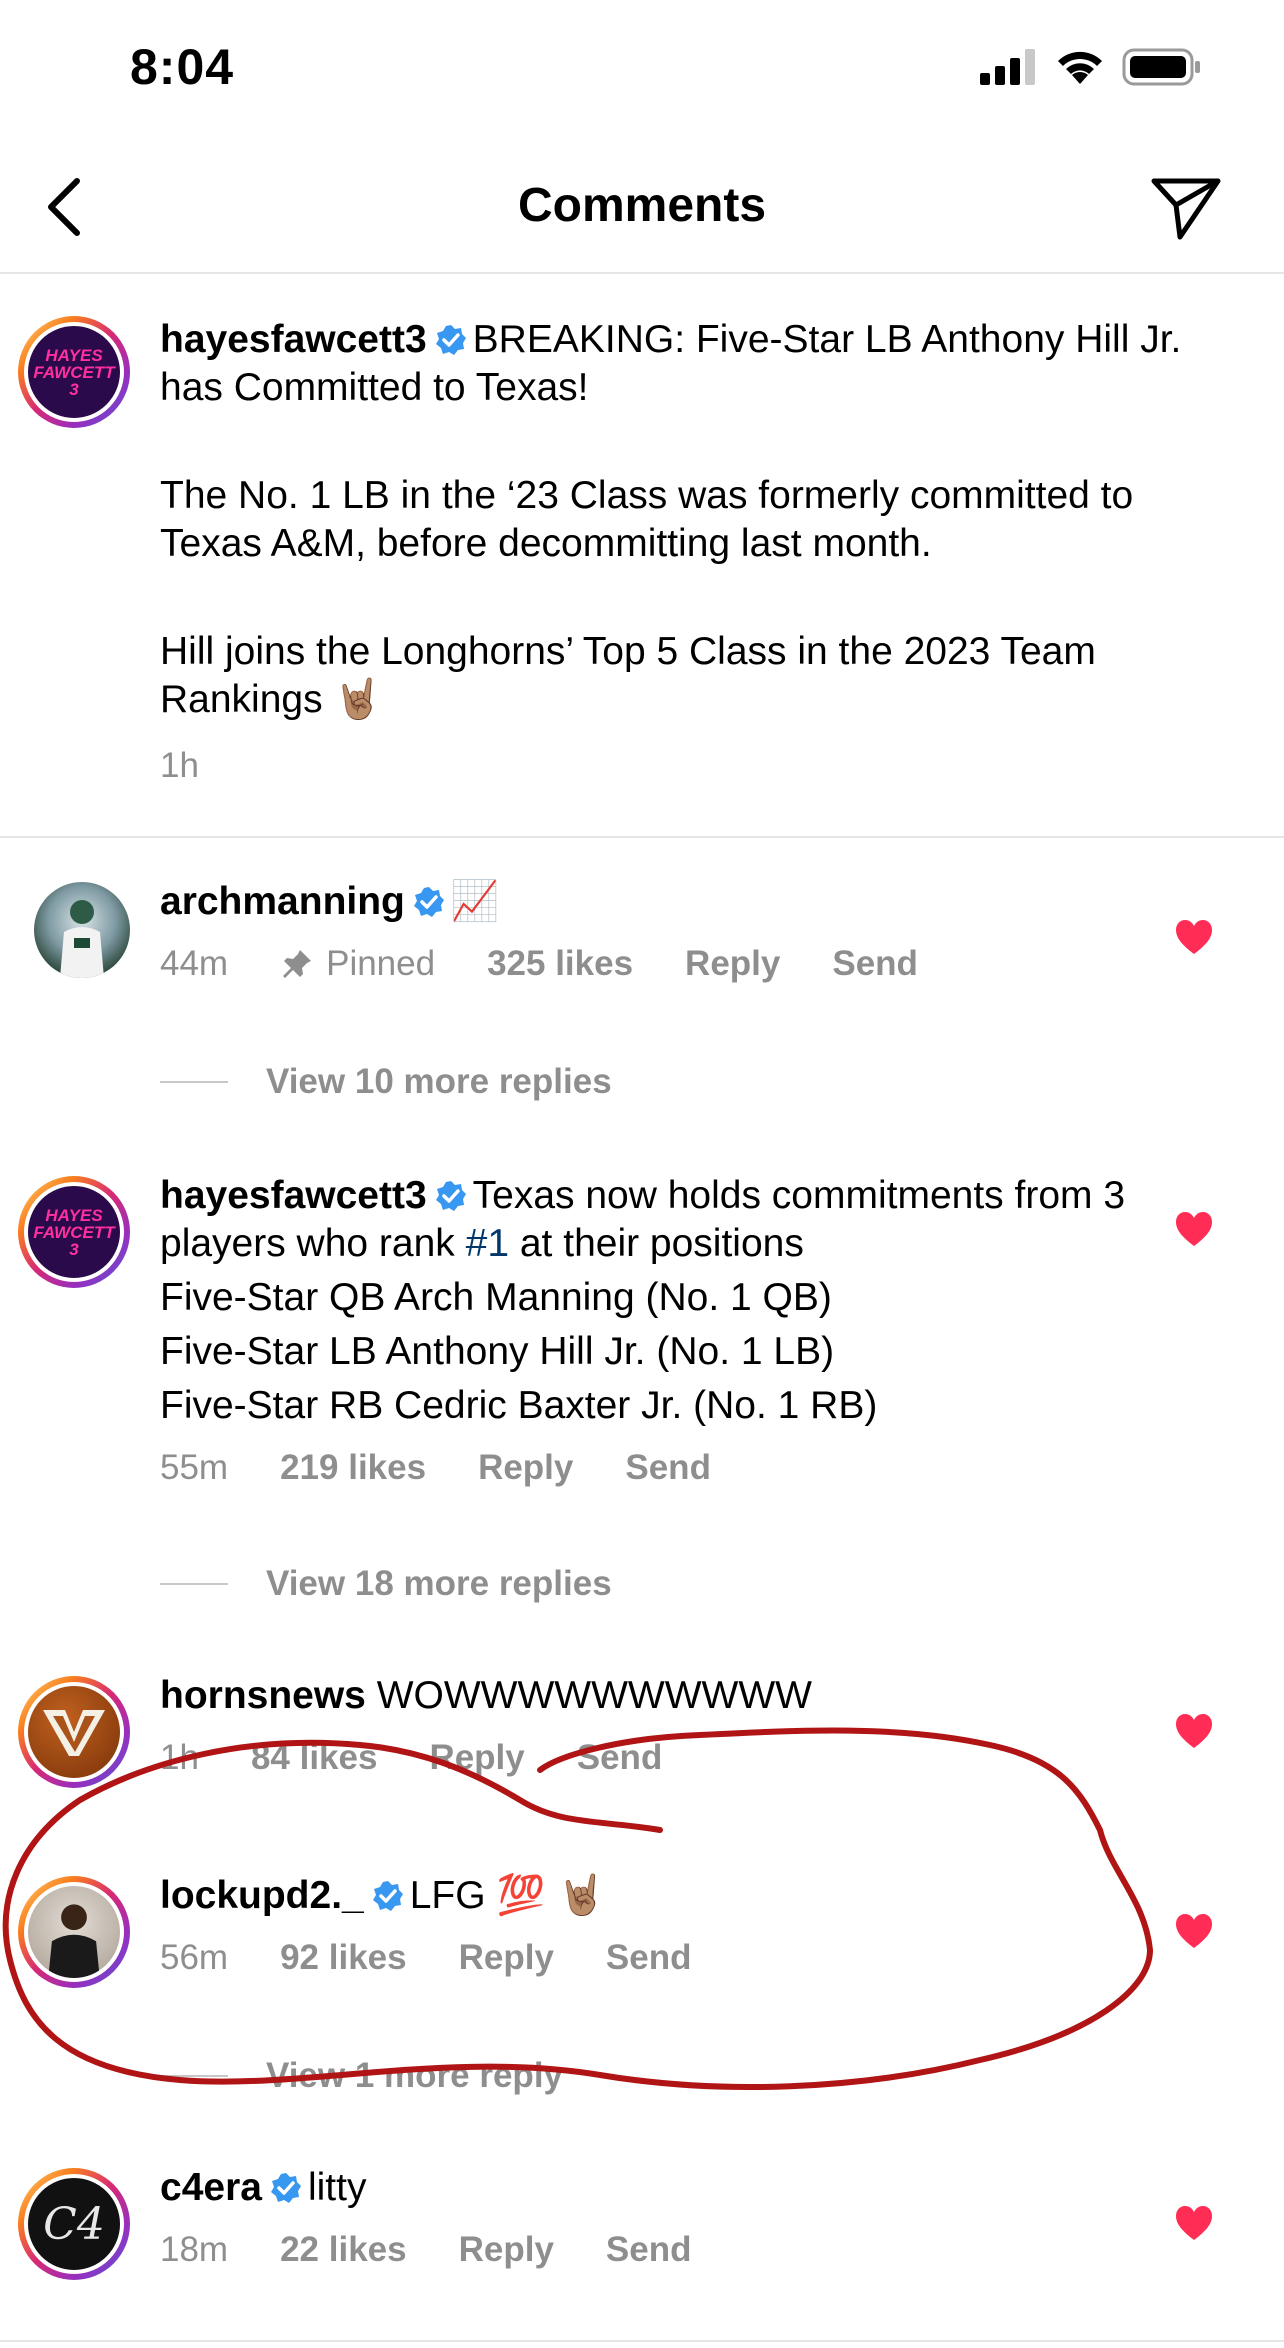  What do you see at coordinates (314, 1758) in the screenshot?
I see `likes-count: 84 likes` at bounding box center [314, 1758].